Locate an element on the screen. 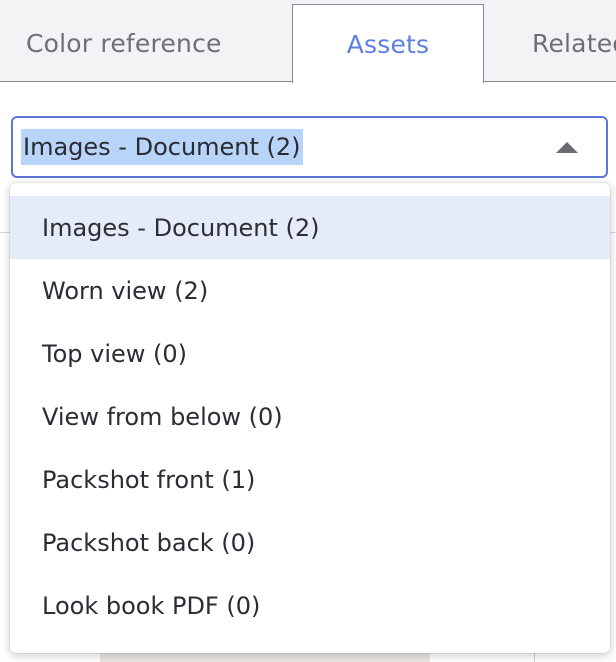 Image resolution: width=616 pixels, height=662 pixels. tab-color-reference: Color reference is located at coordinates (146, 41).